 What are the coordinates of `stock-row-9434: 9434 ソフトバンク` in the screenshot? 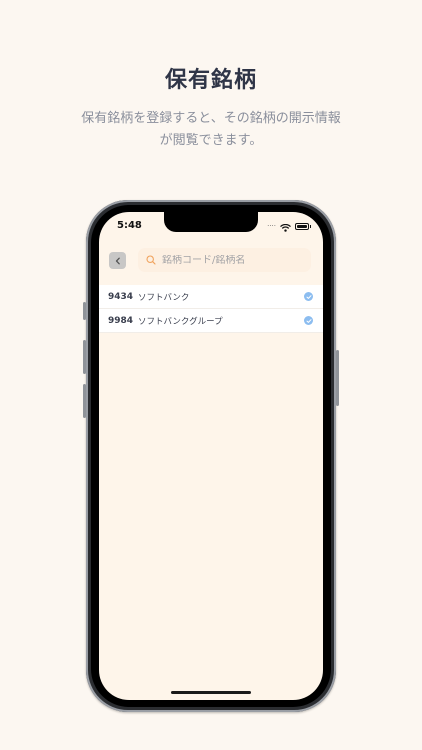 It's located at (211, 297).